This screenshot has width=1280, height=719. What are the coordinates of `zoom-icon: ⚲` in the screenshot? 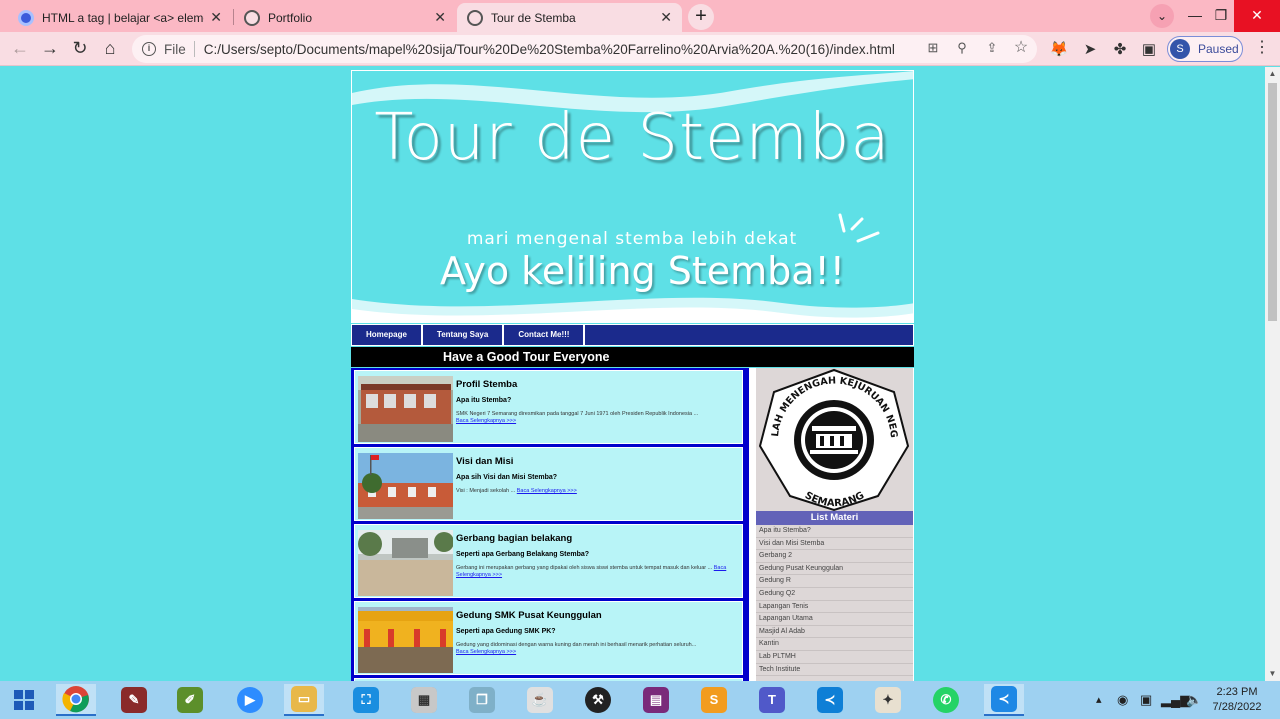 It's located at (962, 48).